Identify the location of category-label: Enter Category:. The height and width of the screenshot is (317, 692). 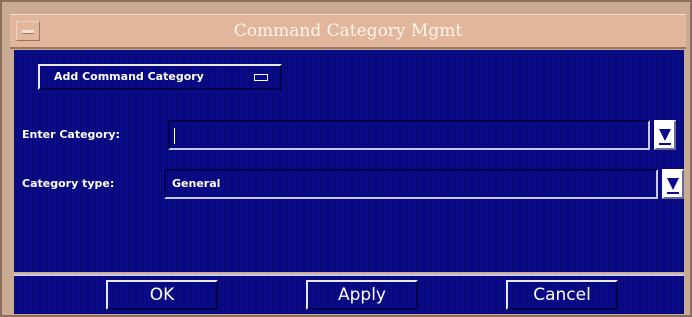
(71, 134).